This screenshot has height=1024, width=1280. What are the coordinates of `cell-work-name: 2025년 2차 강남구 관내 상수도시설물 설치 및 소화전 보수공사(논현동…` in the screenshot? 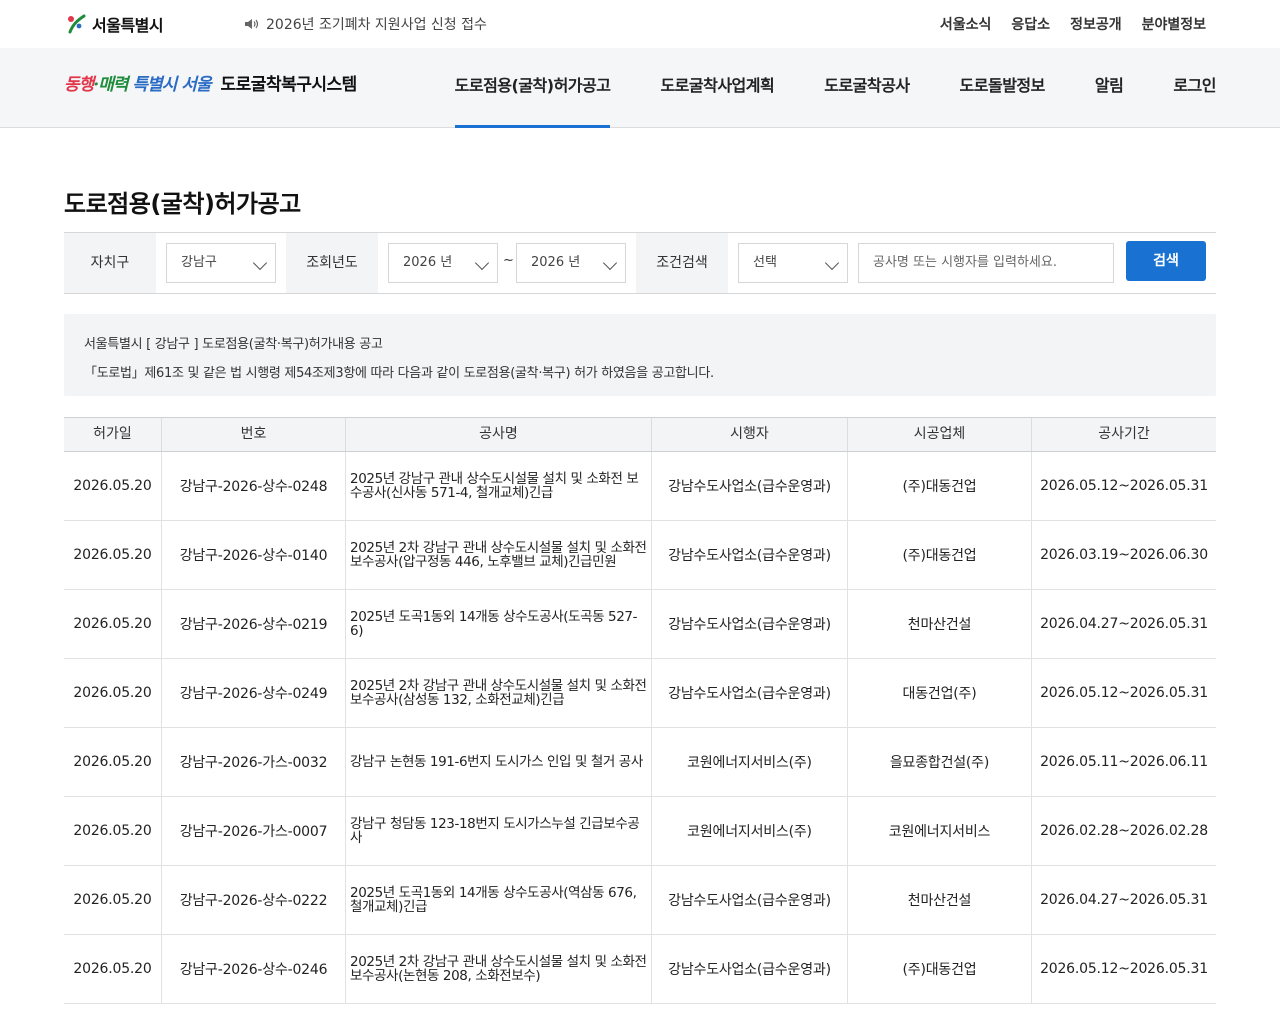 It's located at (499, 969).